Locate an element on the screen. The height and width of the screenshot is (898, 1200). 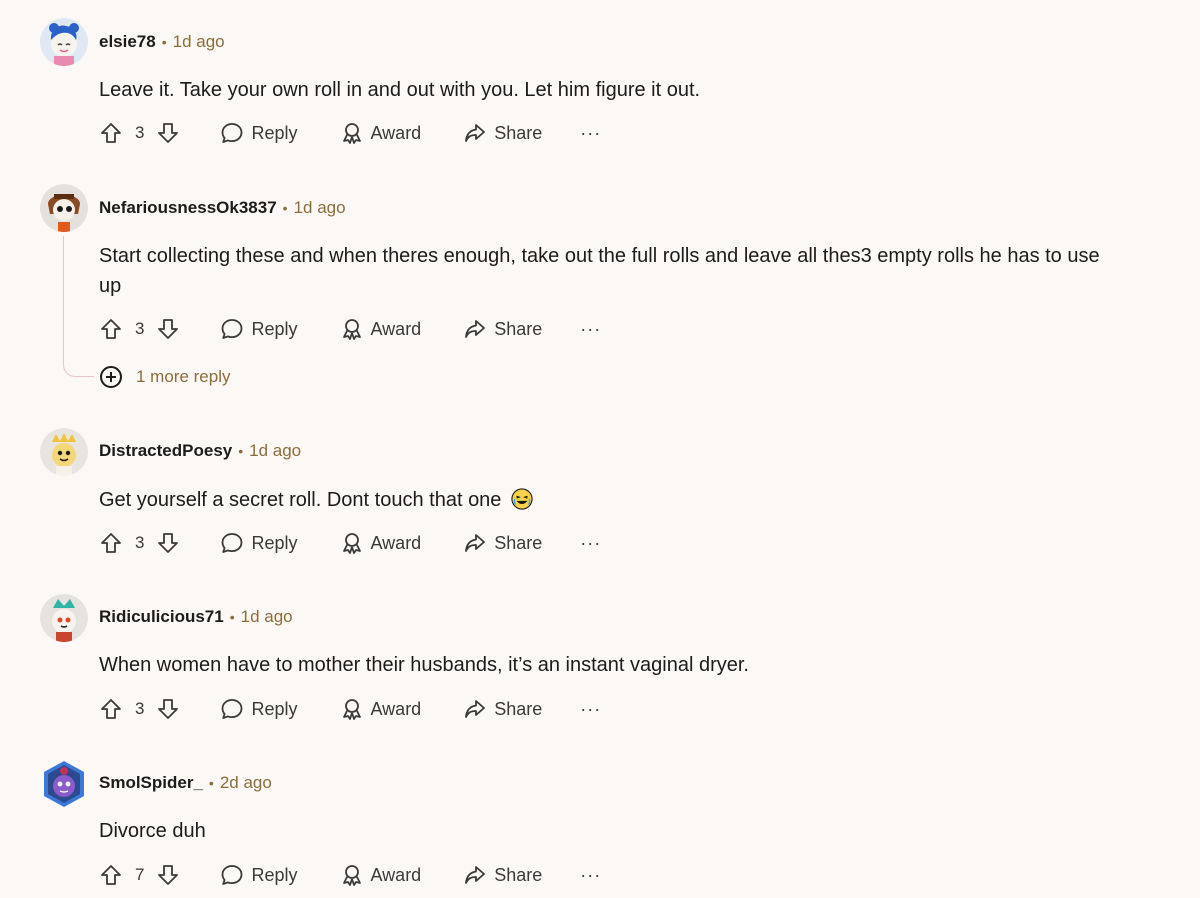
timestamp: 2d ago is located at coordinates (246, 782).